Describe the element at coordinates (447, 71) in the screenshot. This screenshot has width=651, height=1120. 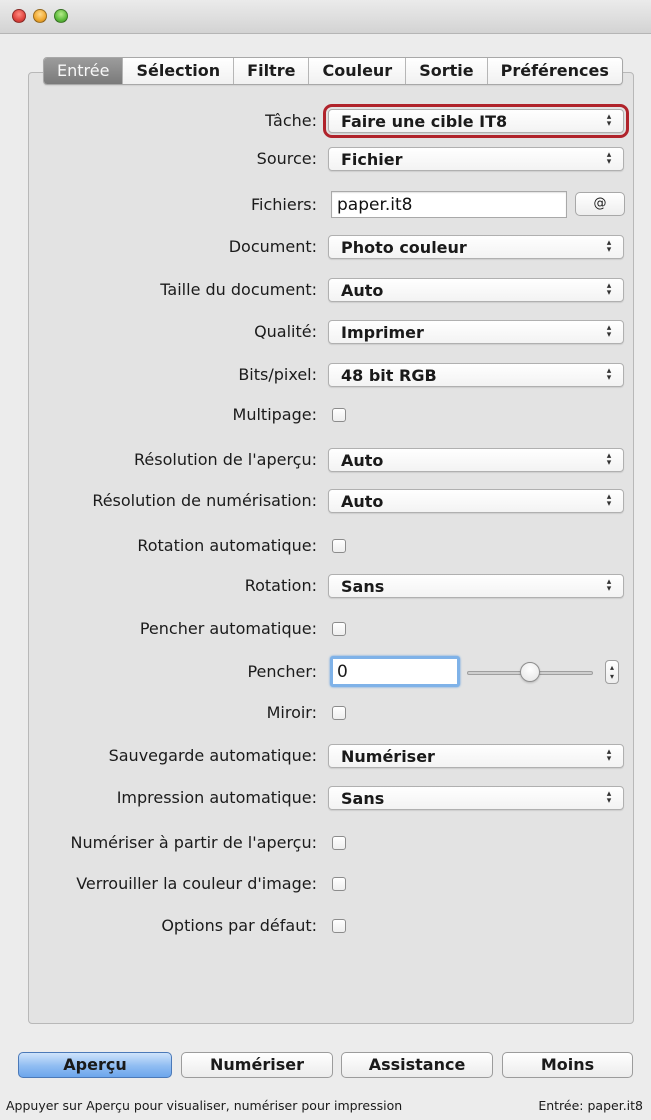
I see `tab-sortie: Sortie` at that location.